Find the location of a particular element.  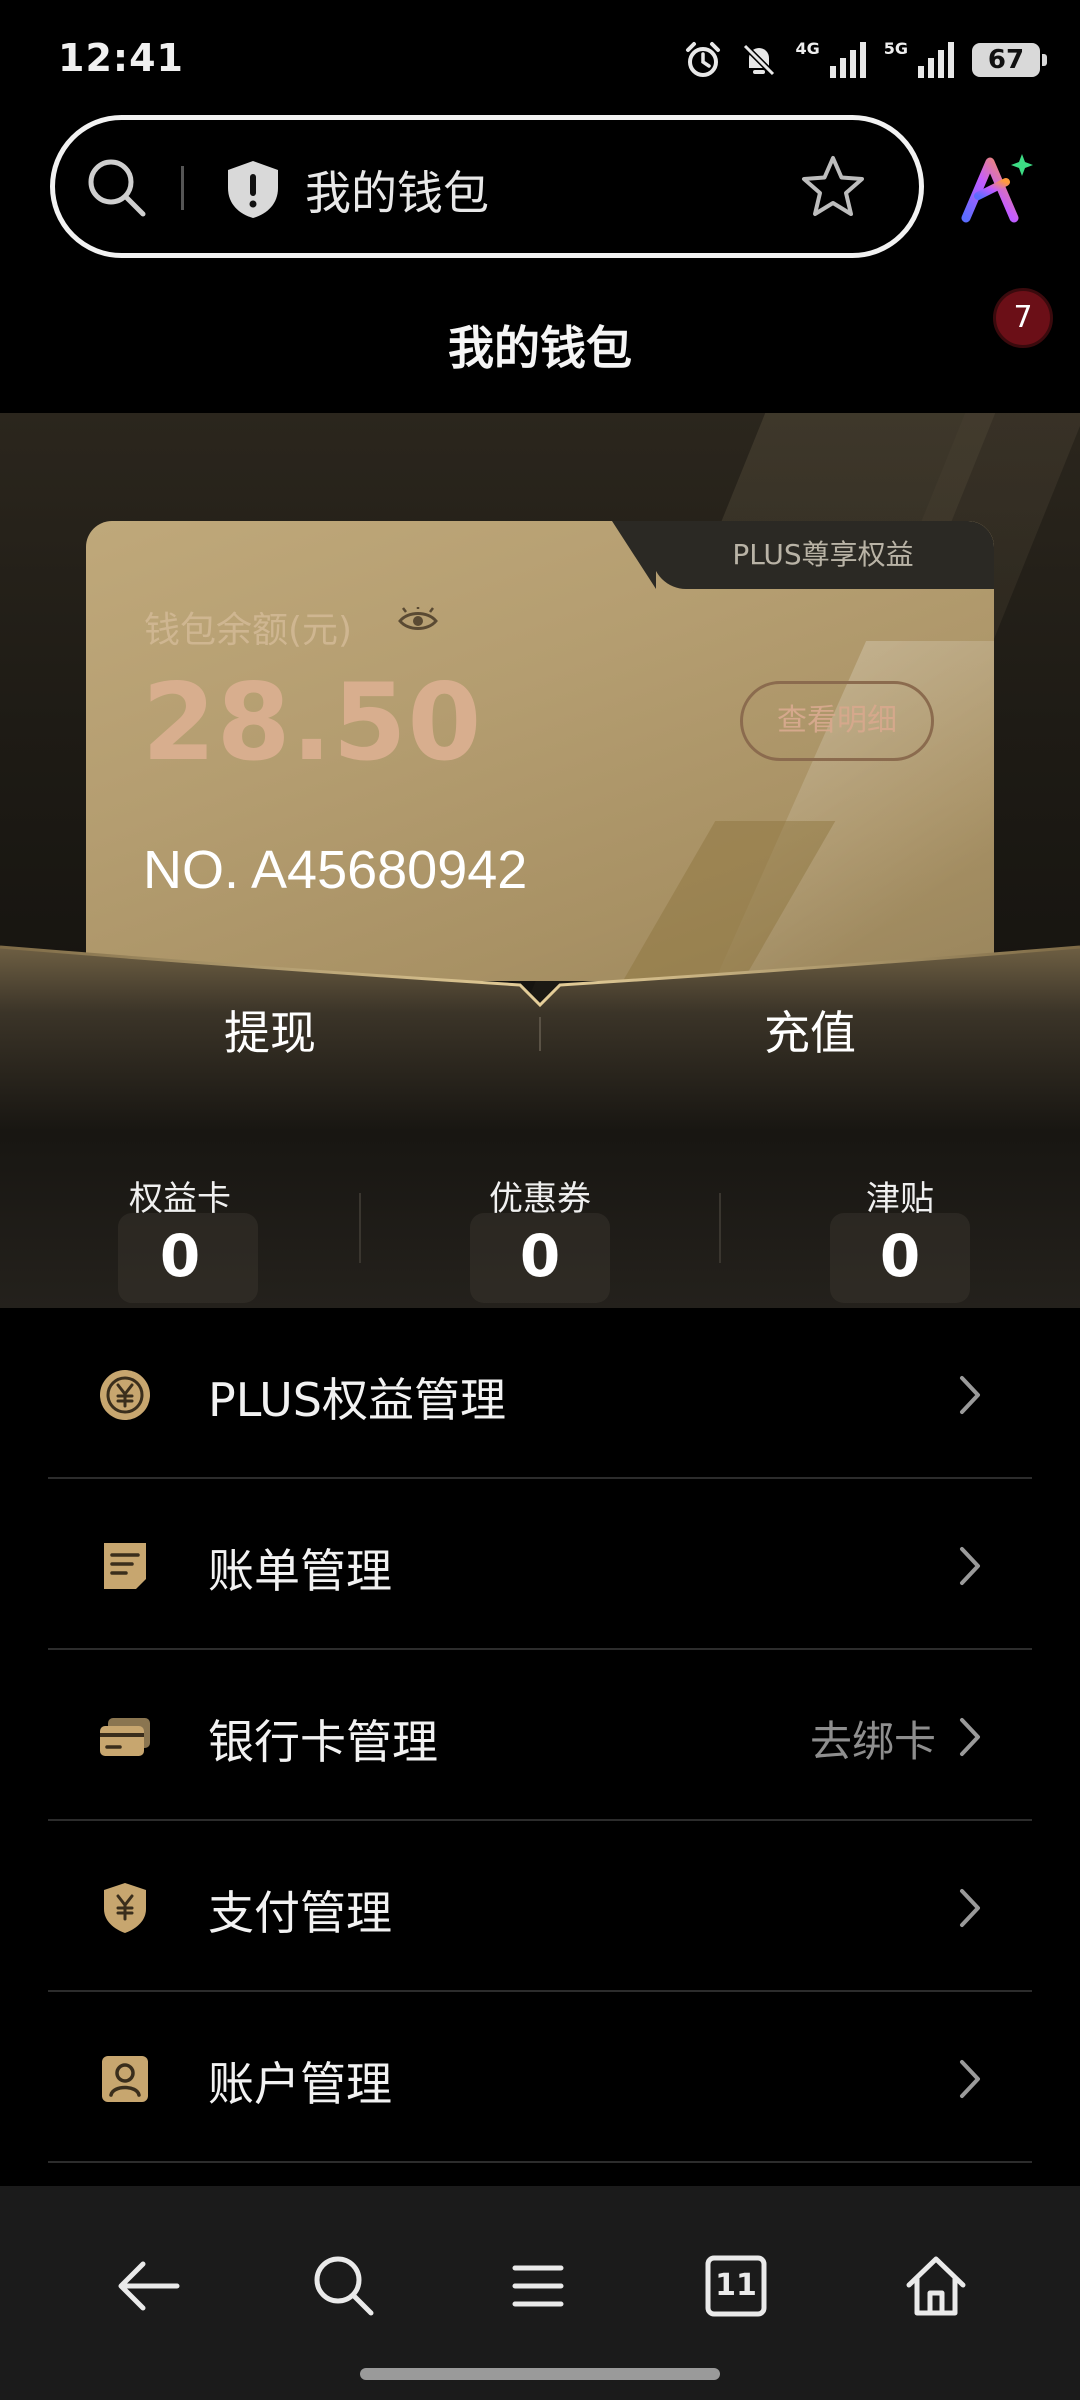

back-button is located at coordinates (148, 2286).